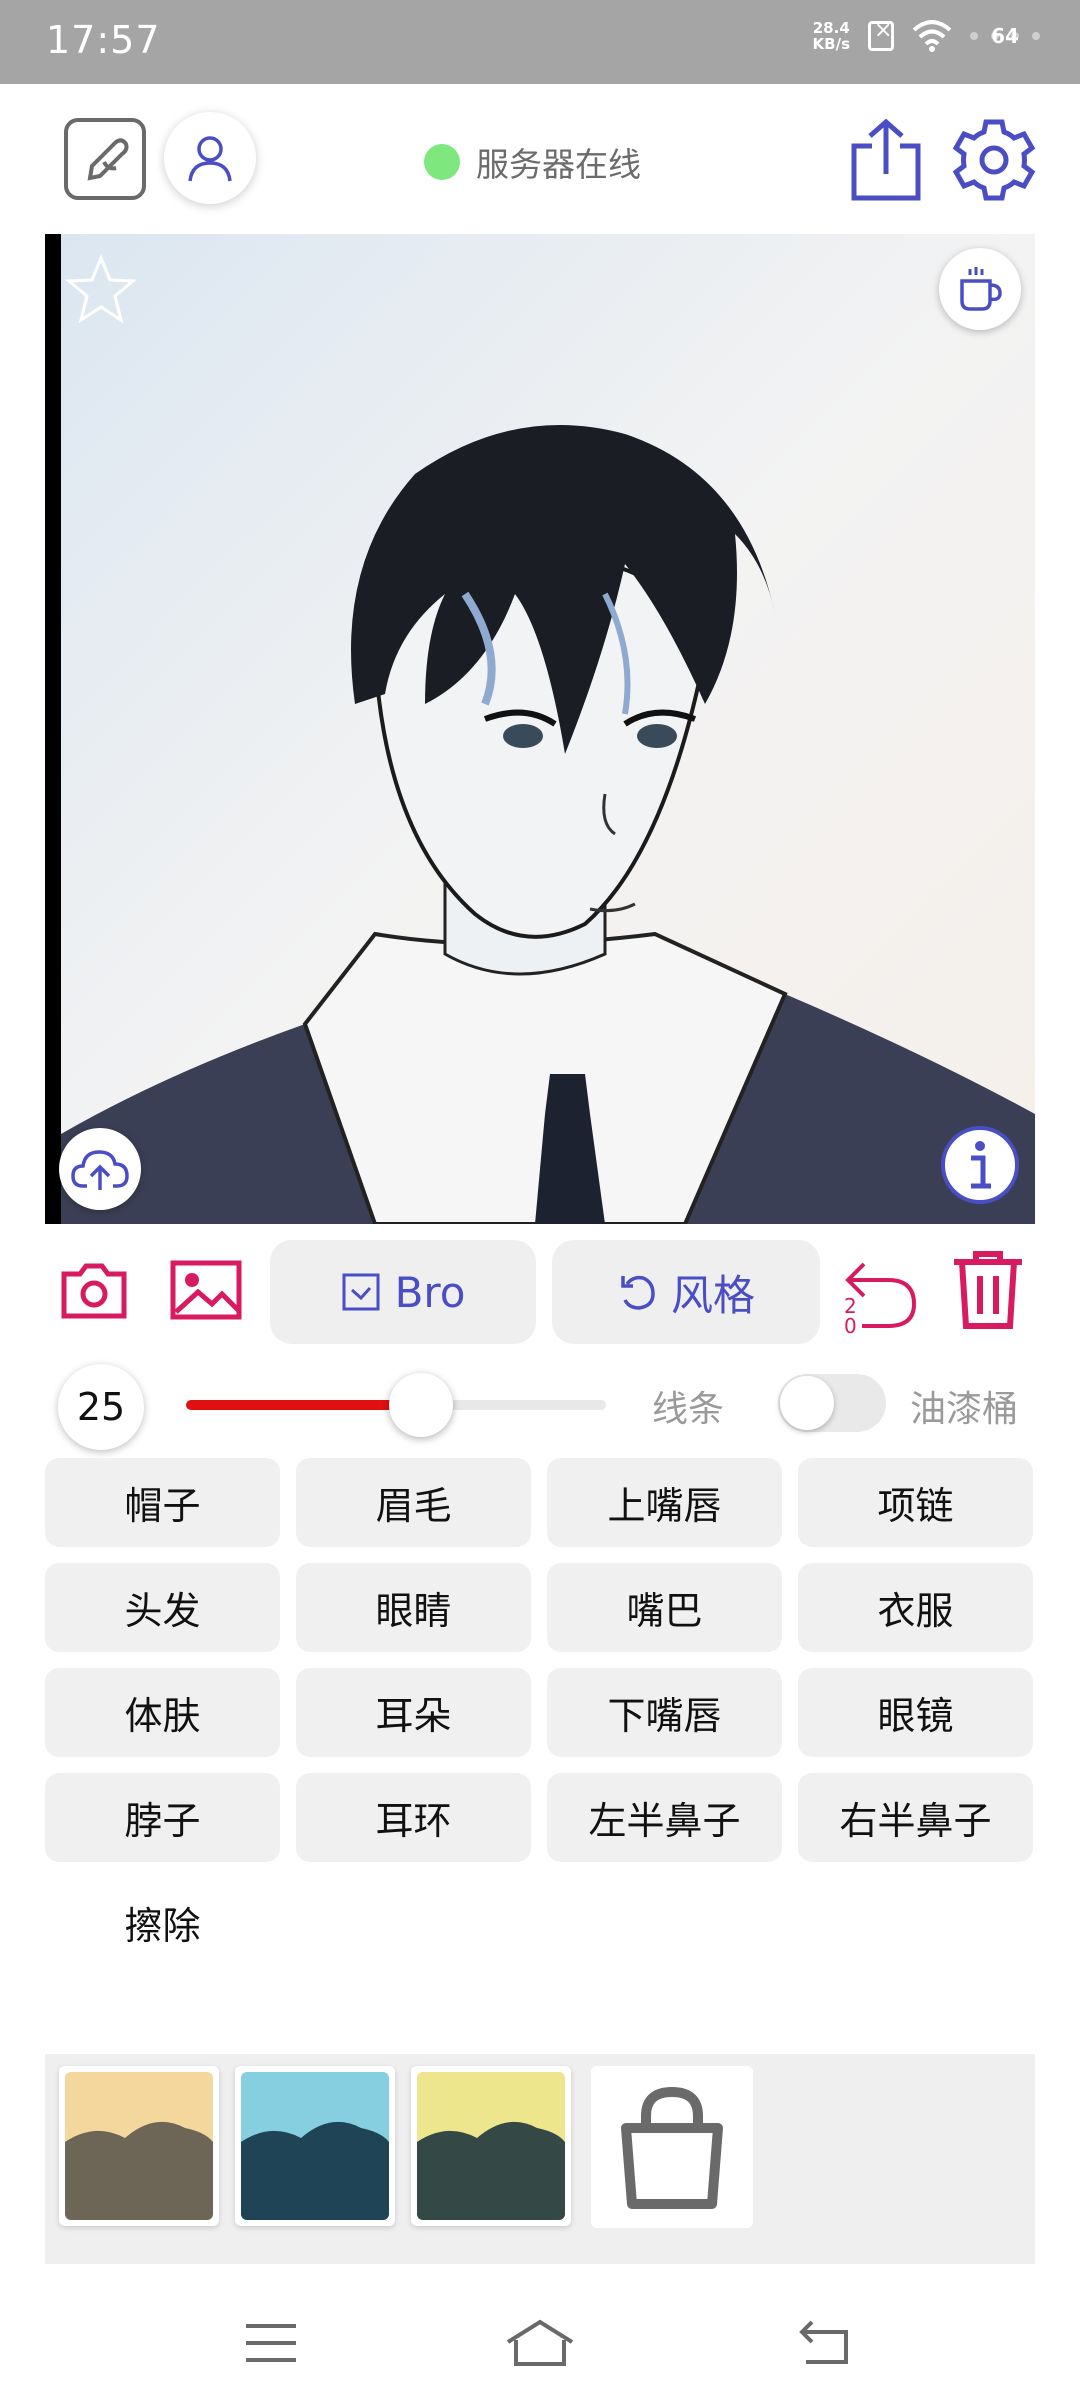  I want to click on undo-count: 2 0, so click(850, 1316).